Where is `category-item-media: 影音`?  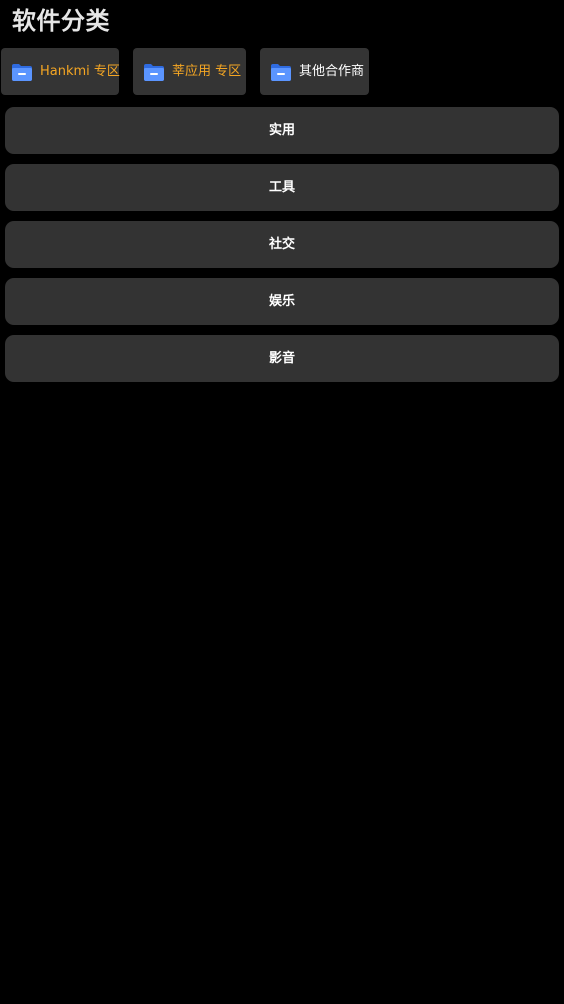
category-item-media: 影音 is located at coordinates (282, 358).